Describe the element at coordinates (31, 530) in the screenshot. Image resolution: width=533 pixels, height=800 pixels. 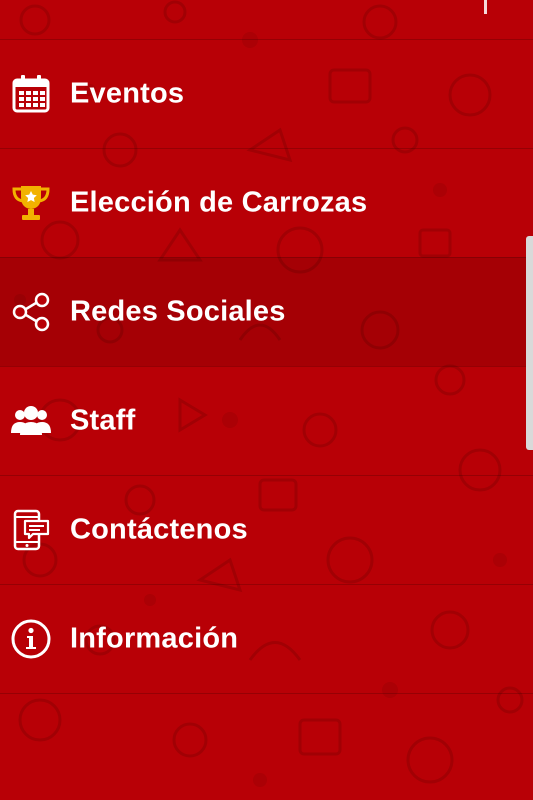
I see `mobile-message-icon` at that location.